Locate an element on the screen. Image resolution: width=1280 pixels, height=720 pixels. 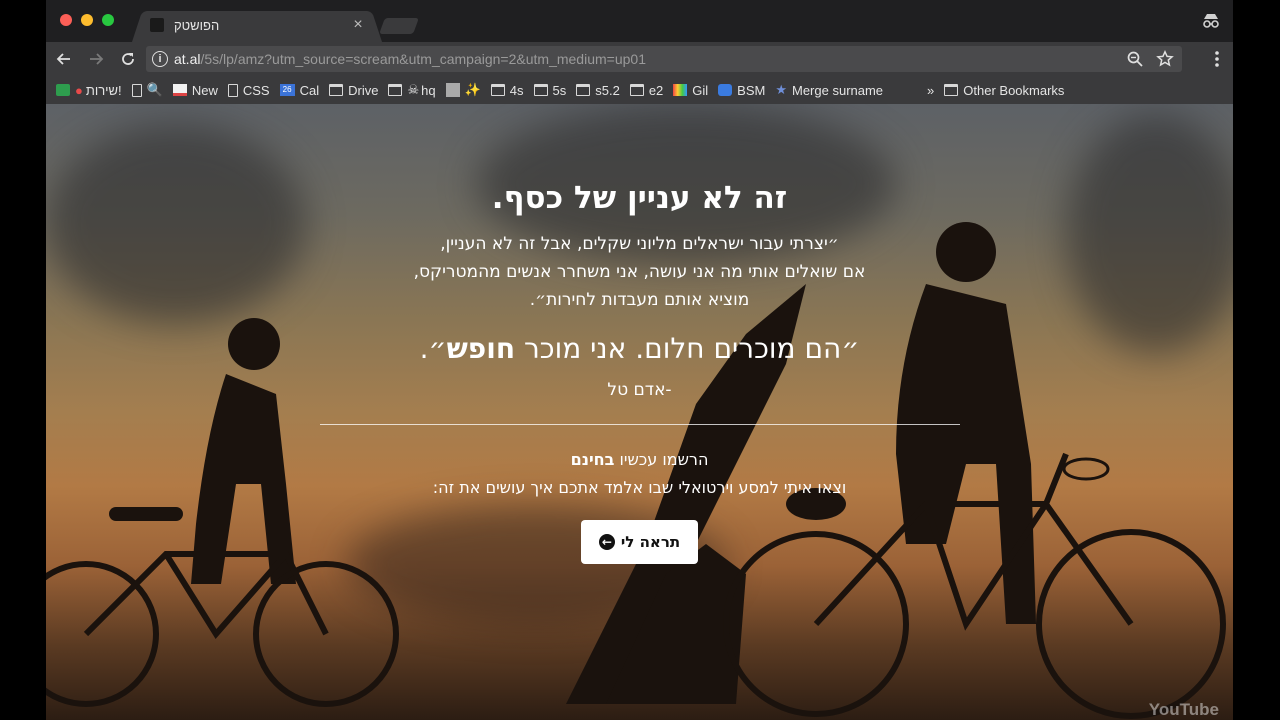
tagline-text: ״הם מוכרים חלום. אני מוכר is located at coordinates (687, 348).